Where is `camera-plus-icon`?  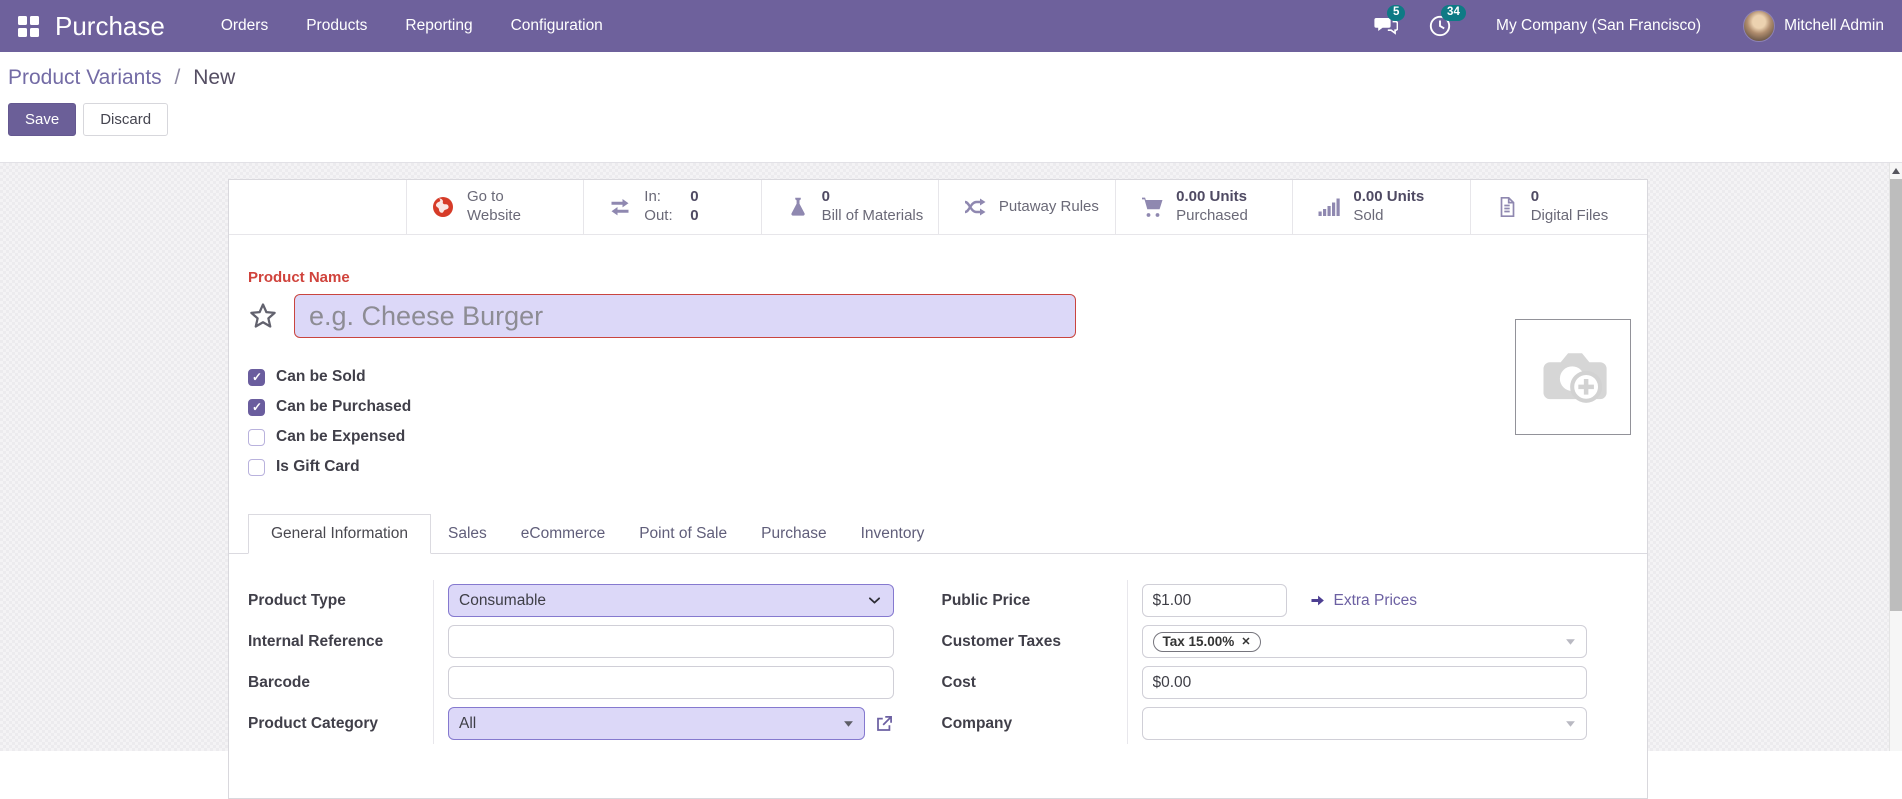
camera-plus-icon is located at coordinates (1573, 377).